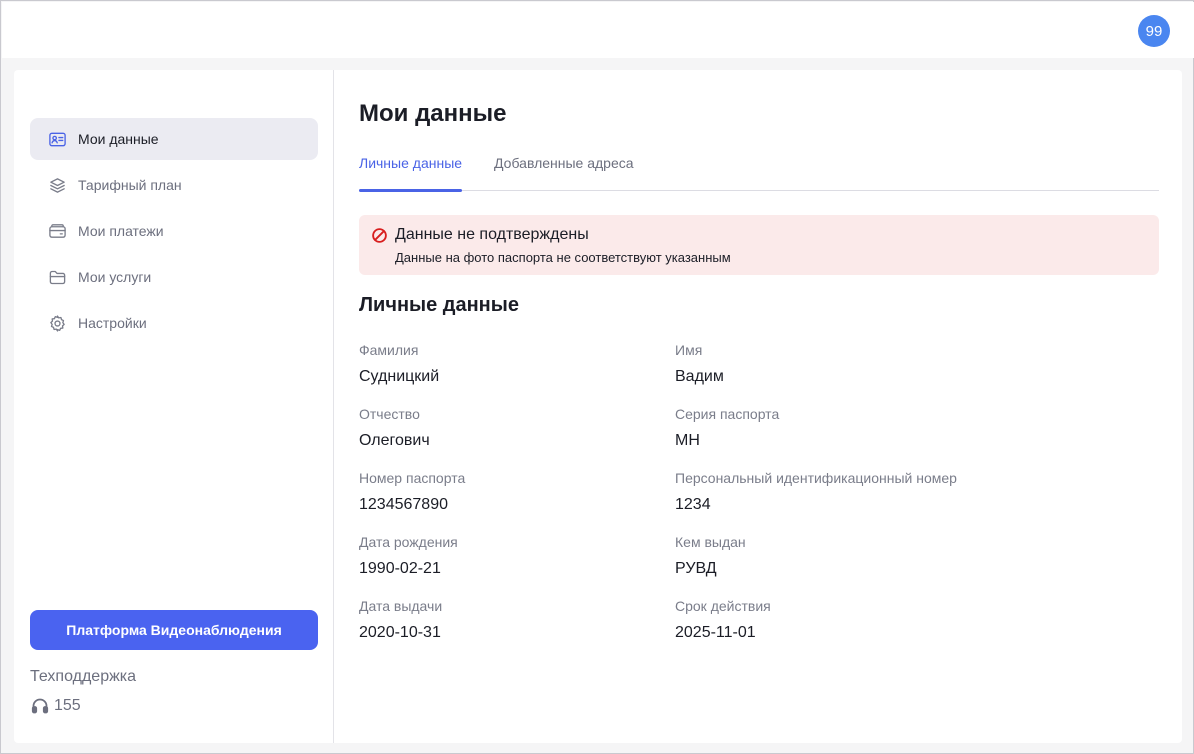  Describe the element at coordinates (433, 113) in the screenshot. I see `page-title: Мои данные` at that location.